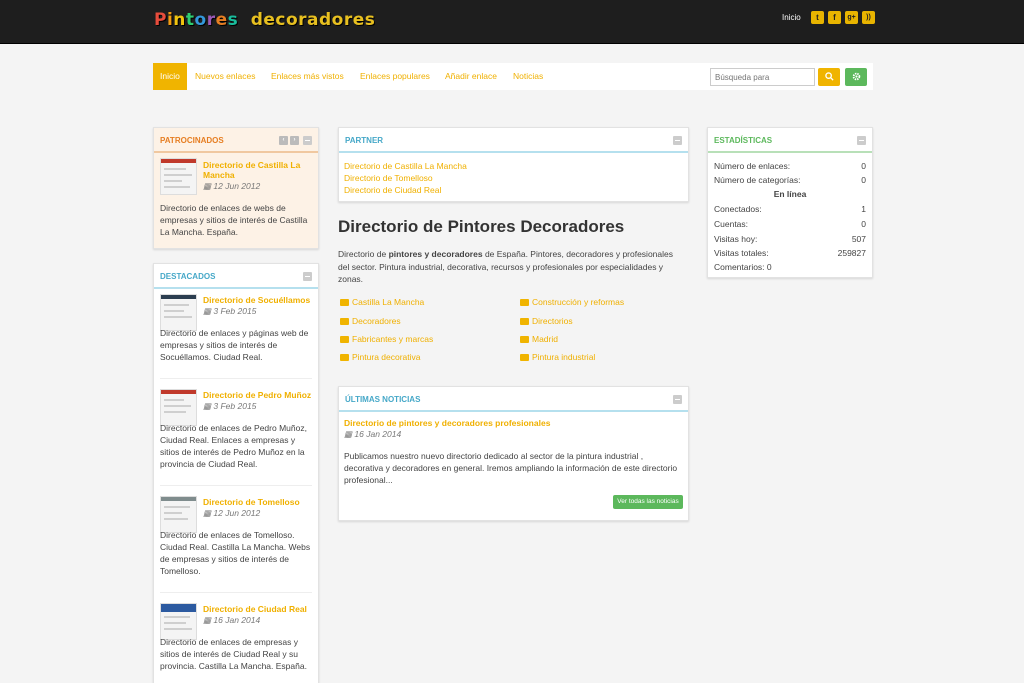 The image size is (1024, 683). What do you see at coordinates (259, 502) in the screenshot?
I see `entry-title-link: Directorio de Tomelloso` at bounding box center [259, 502].